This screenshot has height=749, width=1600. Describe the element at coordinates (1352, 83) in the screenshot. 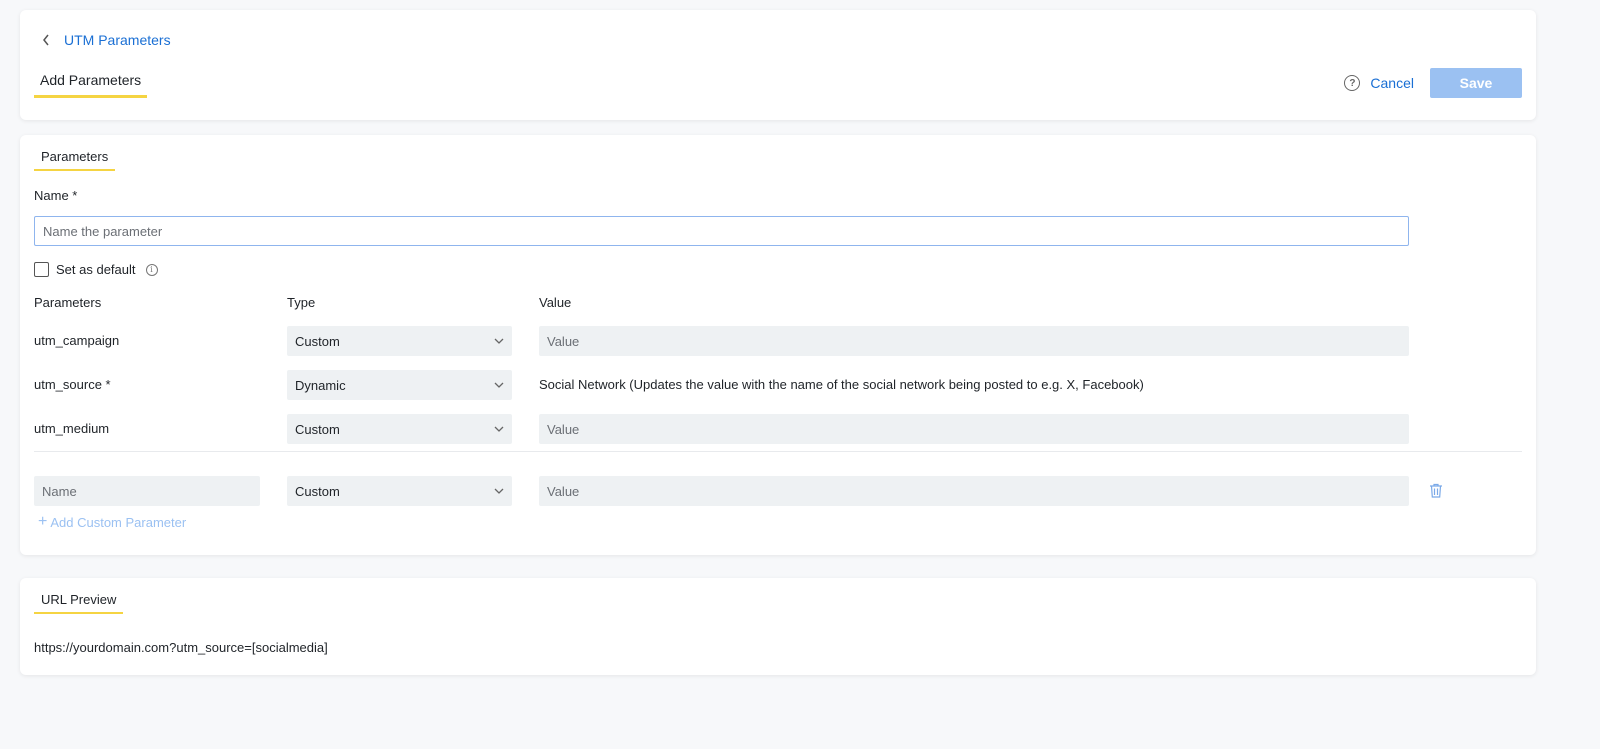

I see `question-circle-icon: ?` at that location.